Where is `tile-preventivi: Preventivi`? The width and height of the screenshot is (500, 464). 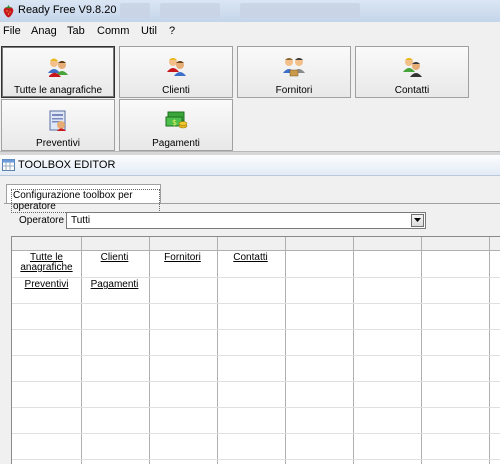 tile-preventivi: Preventivi is located at coordinates (58, 125).